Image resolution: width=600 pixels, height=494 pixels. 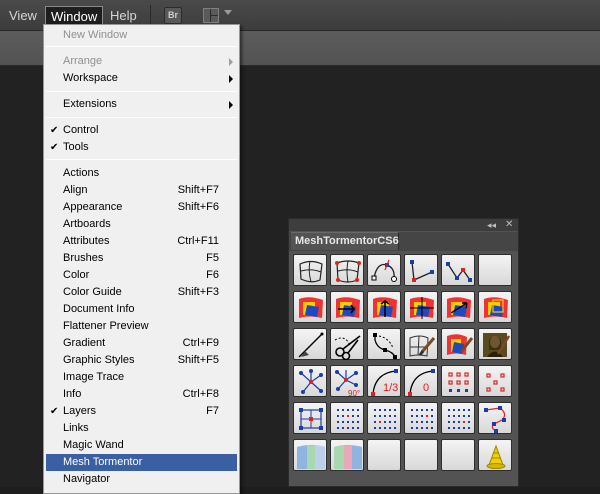 I want to click on menu-item-document-info: Document Info, so click(x=141, y=309).